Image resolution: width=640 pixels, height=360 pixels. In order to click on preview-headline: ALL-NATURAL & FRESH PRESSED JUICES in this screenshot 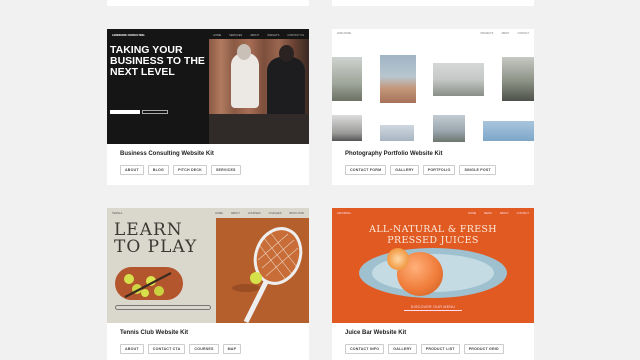, I will do `click(433, 235)`.